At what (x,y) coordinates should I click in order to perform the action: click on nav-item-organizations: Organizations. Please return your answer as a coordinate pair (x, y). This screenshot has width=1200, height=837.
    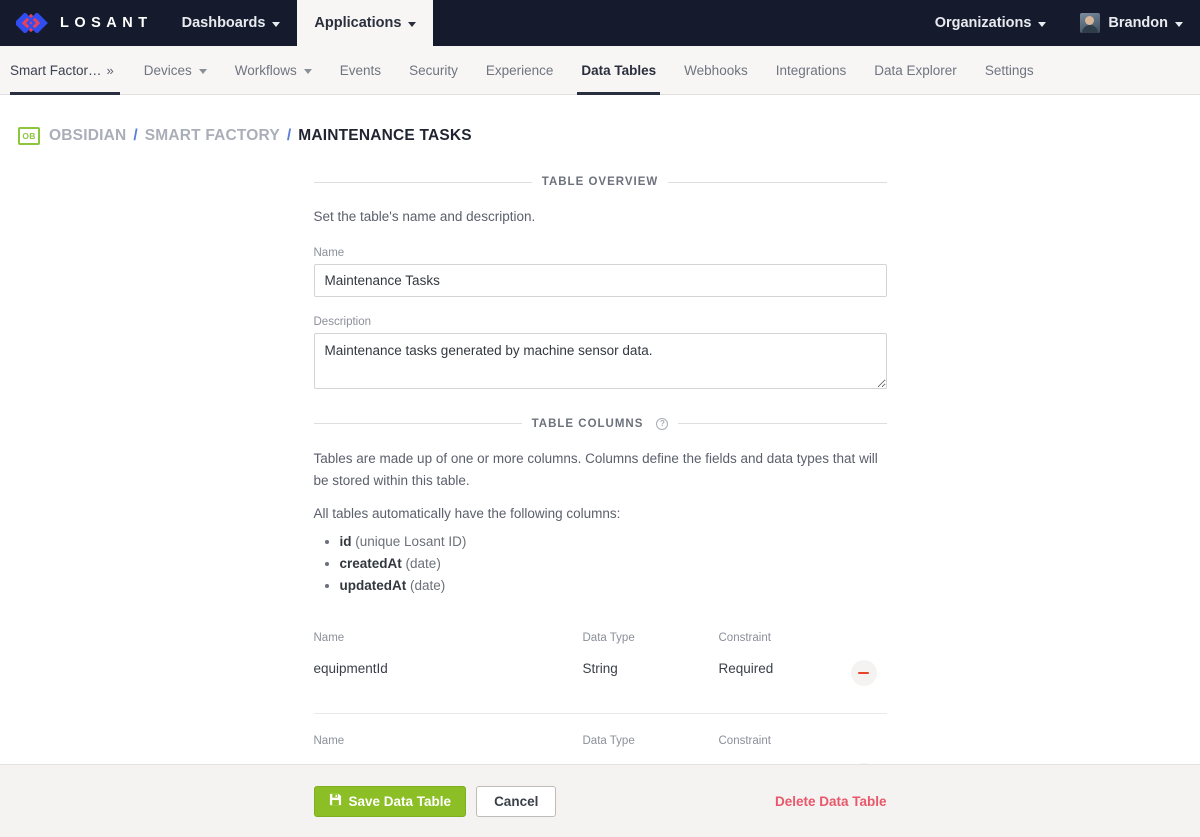
    Looking at the image, I should click on (991, 23).